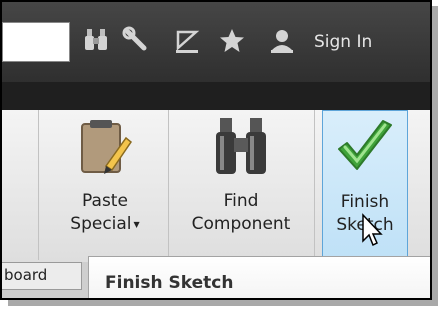 Image resolution: width=446 pixels, height=321 pixels. What do you see at coordinates (365, 150) in the screenshot?
I see `checkmark-icon` at bounding box center [365, 150].